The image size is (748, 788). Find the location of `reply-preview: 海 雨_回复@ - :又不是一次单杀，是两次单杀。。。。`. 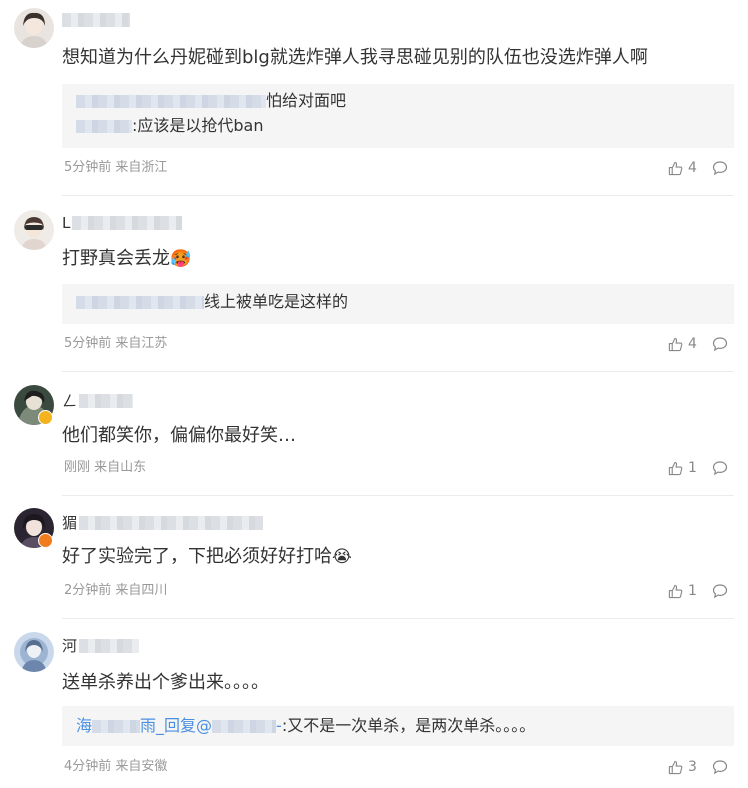

reply-preview: 海 雨_回复@ - :又不是一次单杀，是两次单杀。。。。 is located at coordinates (398, 726).